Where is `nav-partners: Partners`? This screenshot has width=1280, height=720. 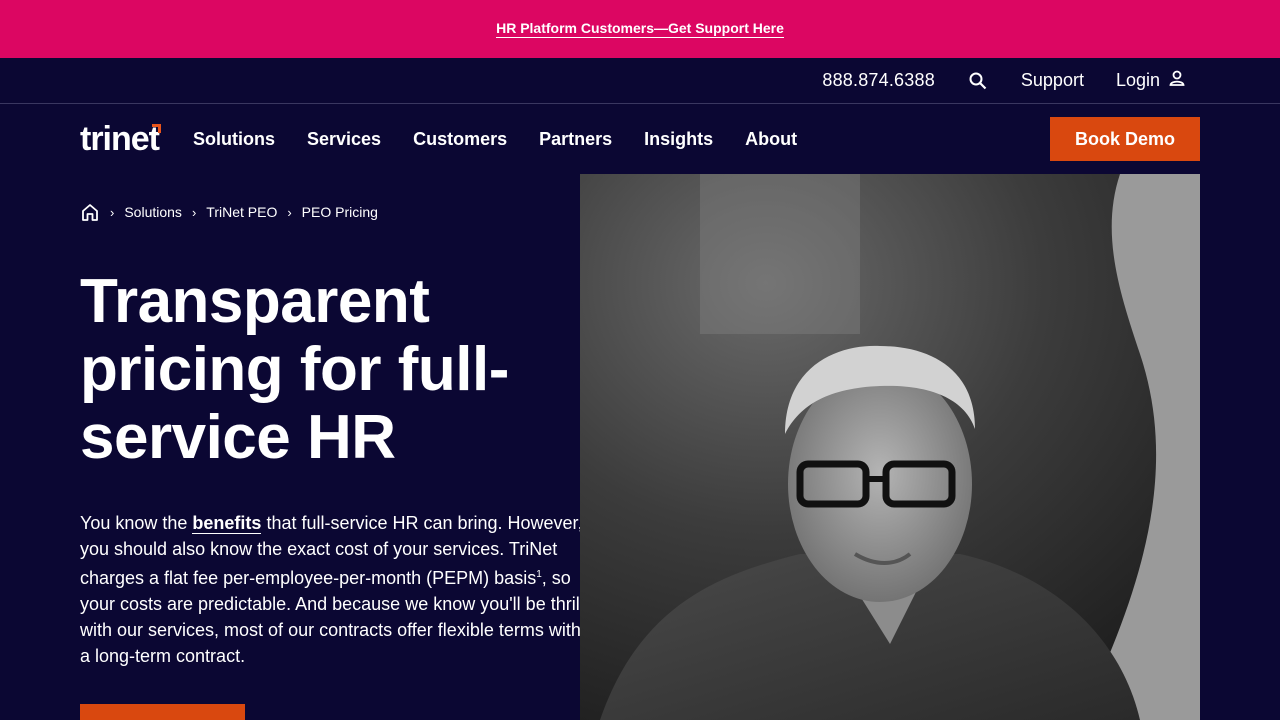 nav-partners: Partners is located at coordinates (575, 139).